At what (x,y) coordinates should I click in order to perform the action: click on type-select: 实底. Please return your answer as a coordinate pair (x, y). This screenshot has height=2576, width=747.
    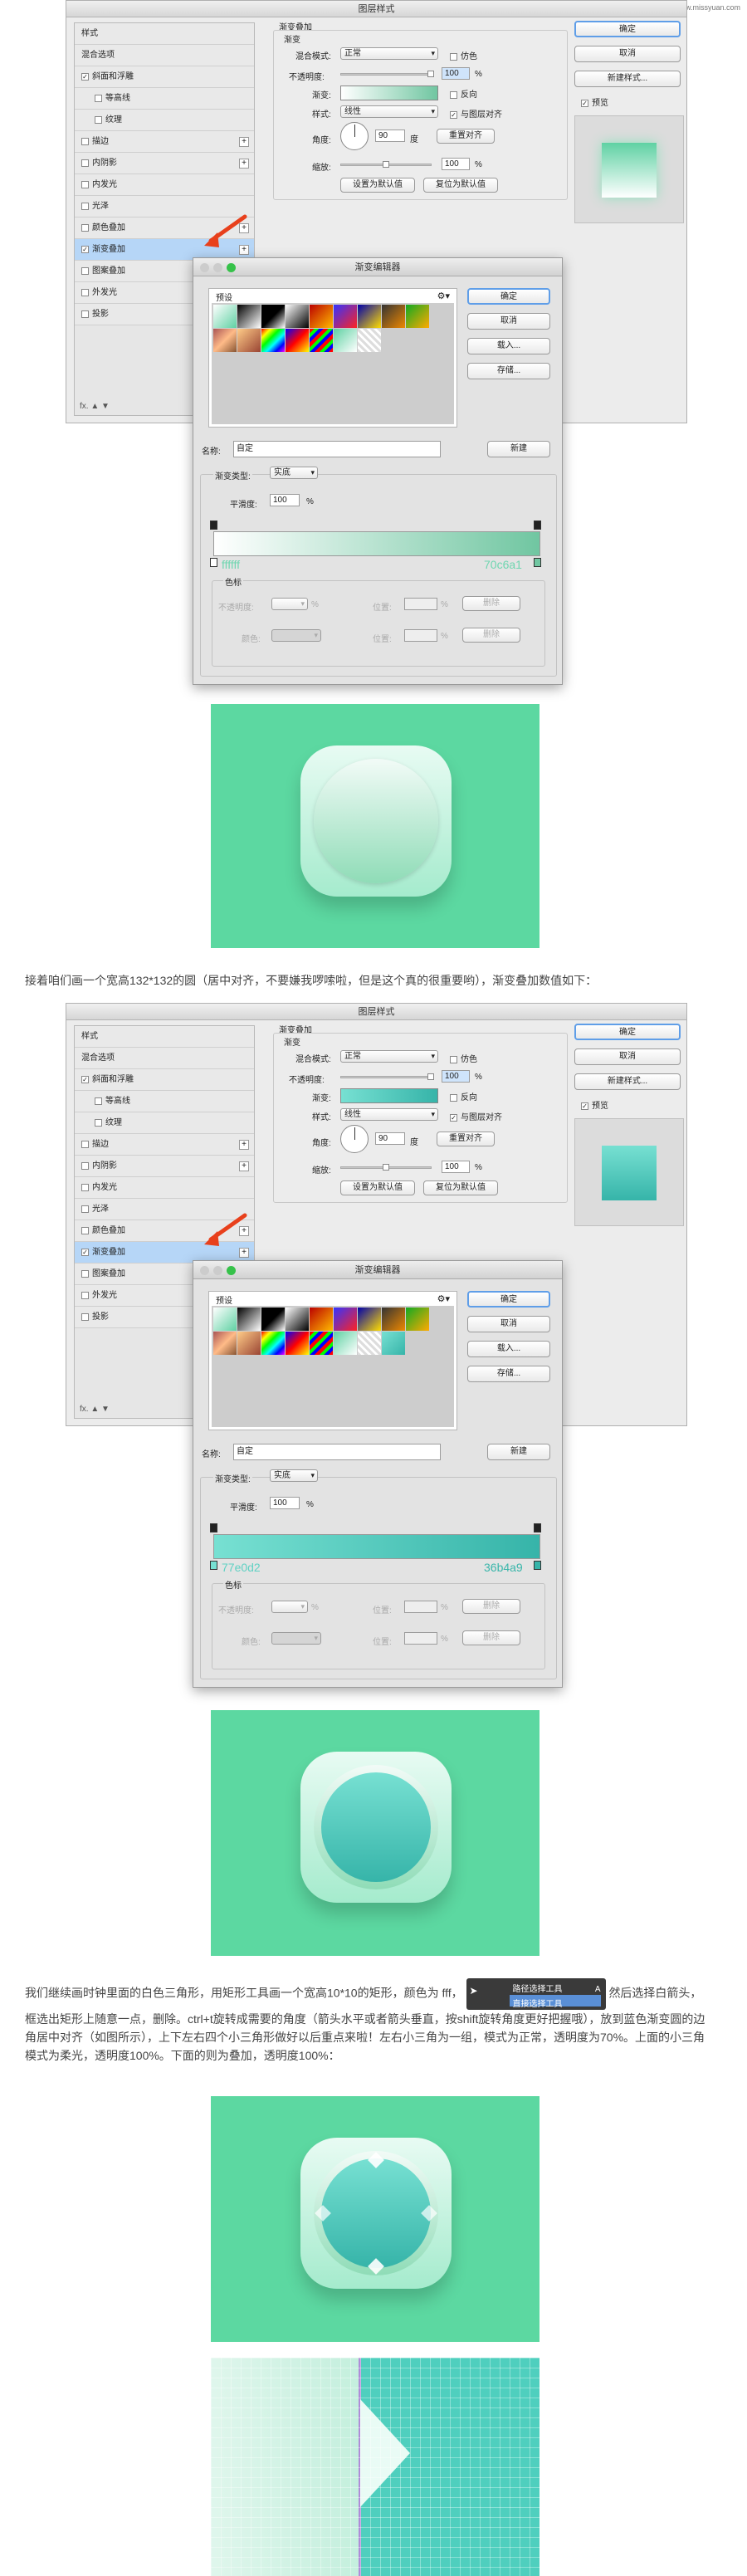
    Looking at the image, I should click on (294, 473).